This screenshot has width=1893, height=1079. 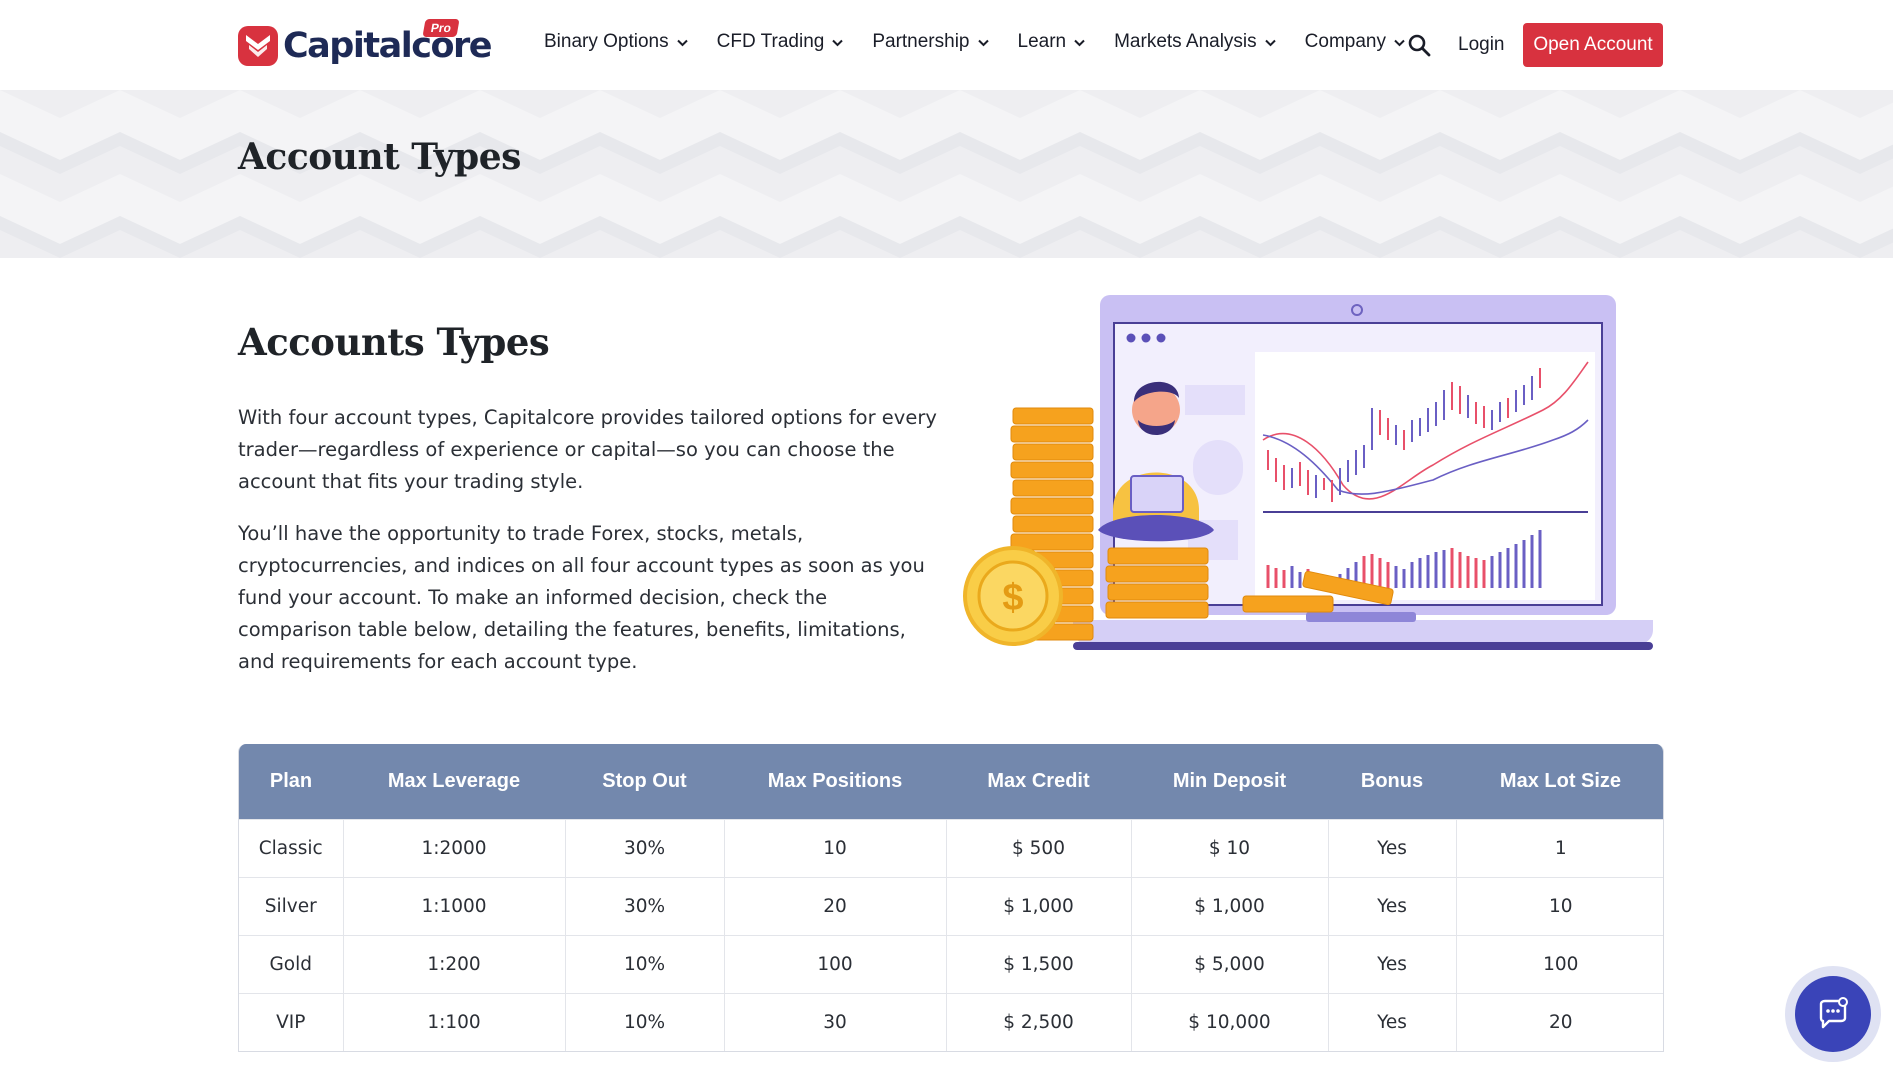 What do you see at coordinates (1230, 847) in the screenshot?
I see `table-cell: $ 10` at bounding box center [1230, 847].